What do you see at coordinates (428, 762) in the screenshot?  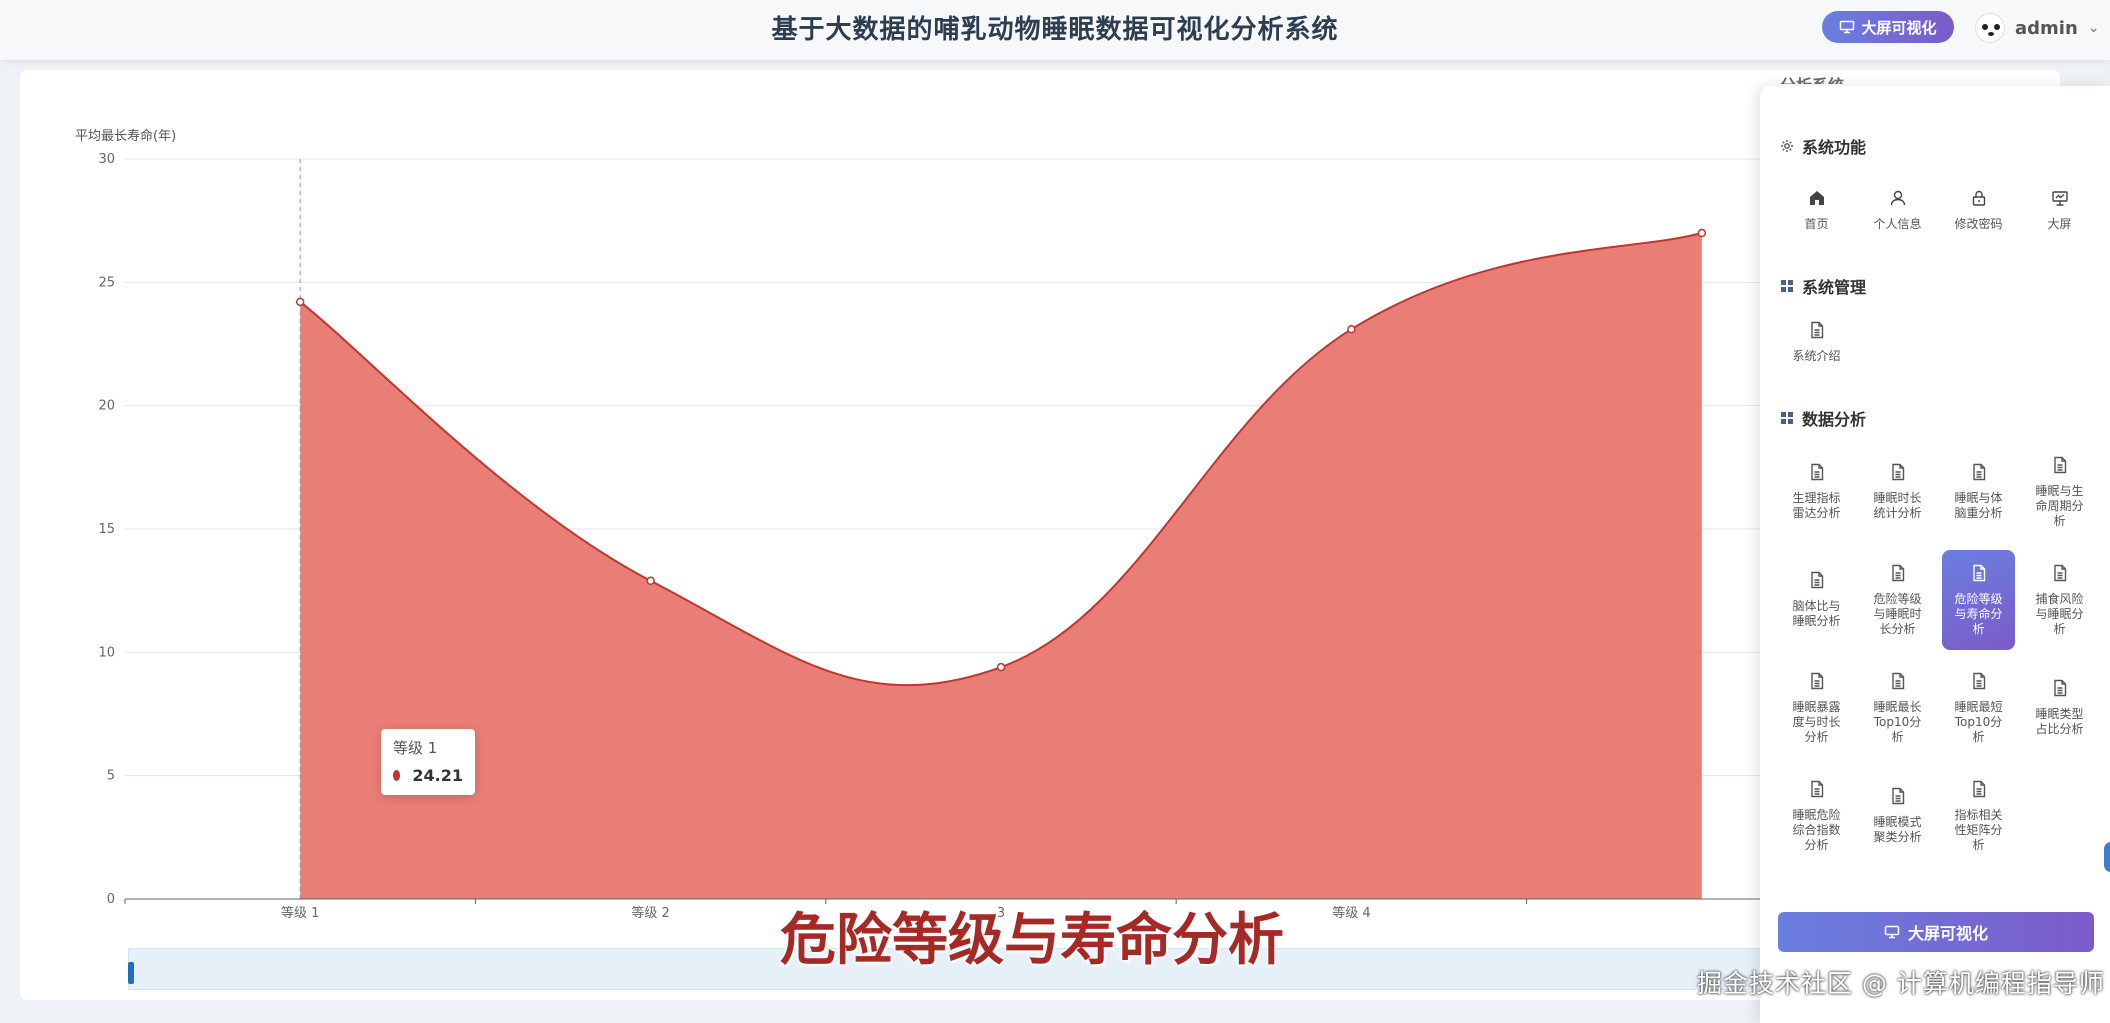 I see `chart-tooltip: 等级 1 24.21` at bounding box center [428, 762].